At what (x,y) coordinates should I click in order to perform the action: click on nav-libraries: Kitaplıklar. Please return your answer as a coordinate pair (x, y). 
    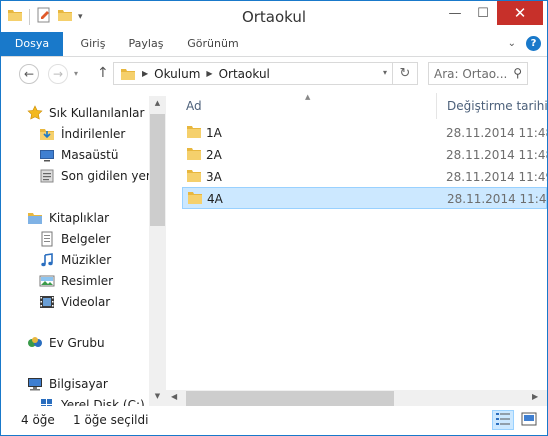
    Looking at the image, I should click on (68, 218).